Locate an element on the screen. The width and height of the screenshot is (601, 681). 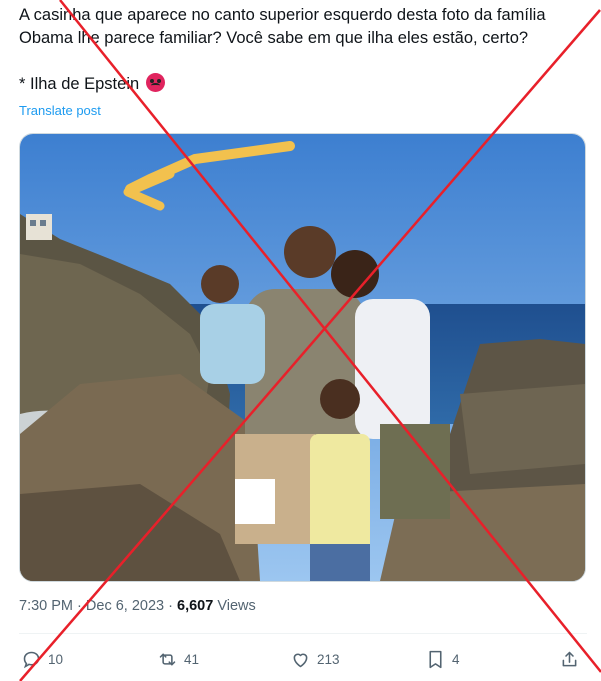
tweet-date: Dec 6, 2023 is located at coordinates (125, 606).